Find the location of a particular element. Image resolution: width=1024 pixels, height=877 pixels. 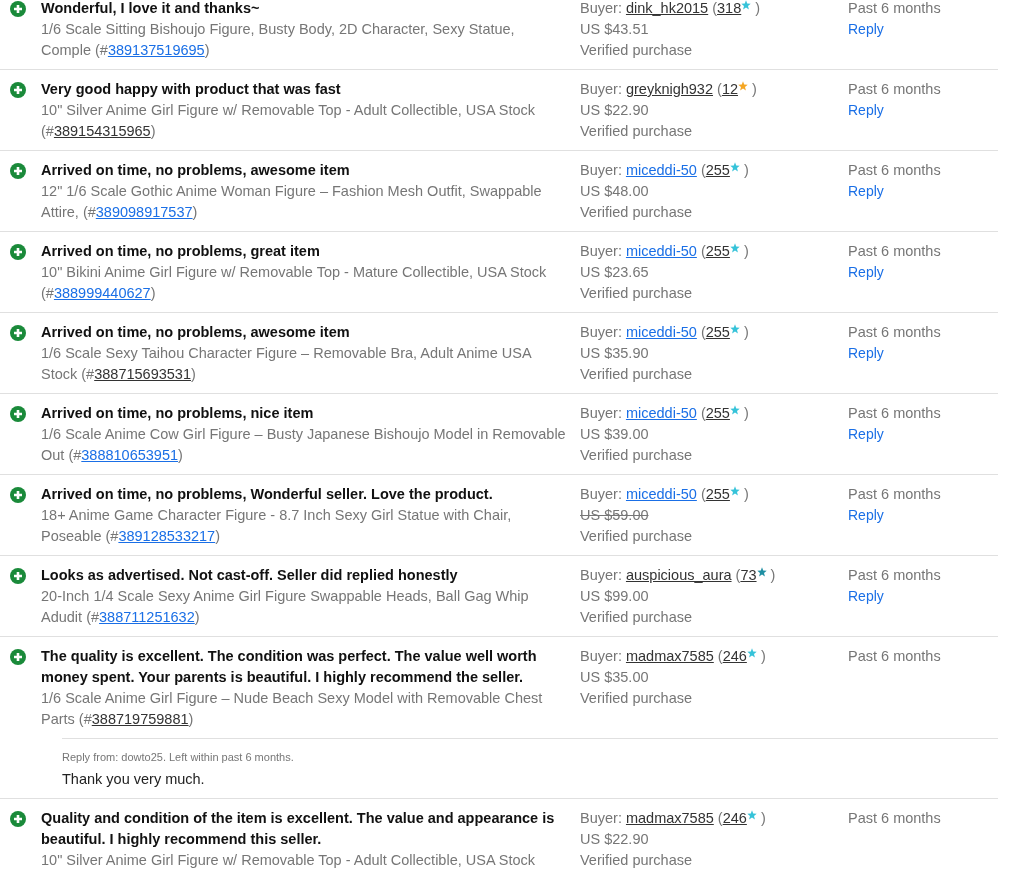

item-description: 10" Silver Anime Girl Figure w/ Removable Top - Adult Collectible, USA Stock (#389154315965) is located at coordinates (289, 121).